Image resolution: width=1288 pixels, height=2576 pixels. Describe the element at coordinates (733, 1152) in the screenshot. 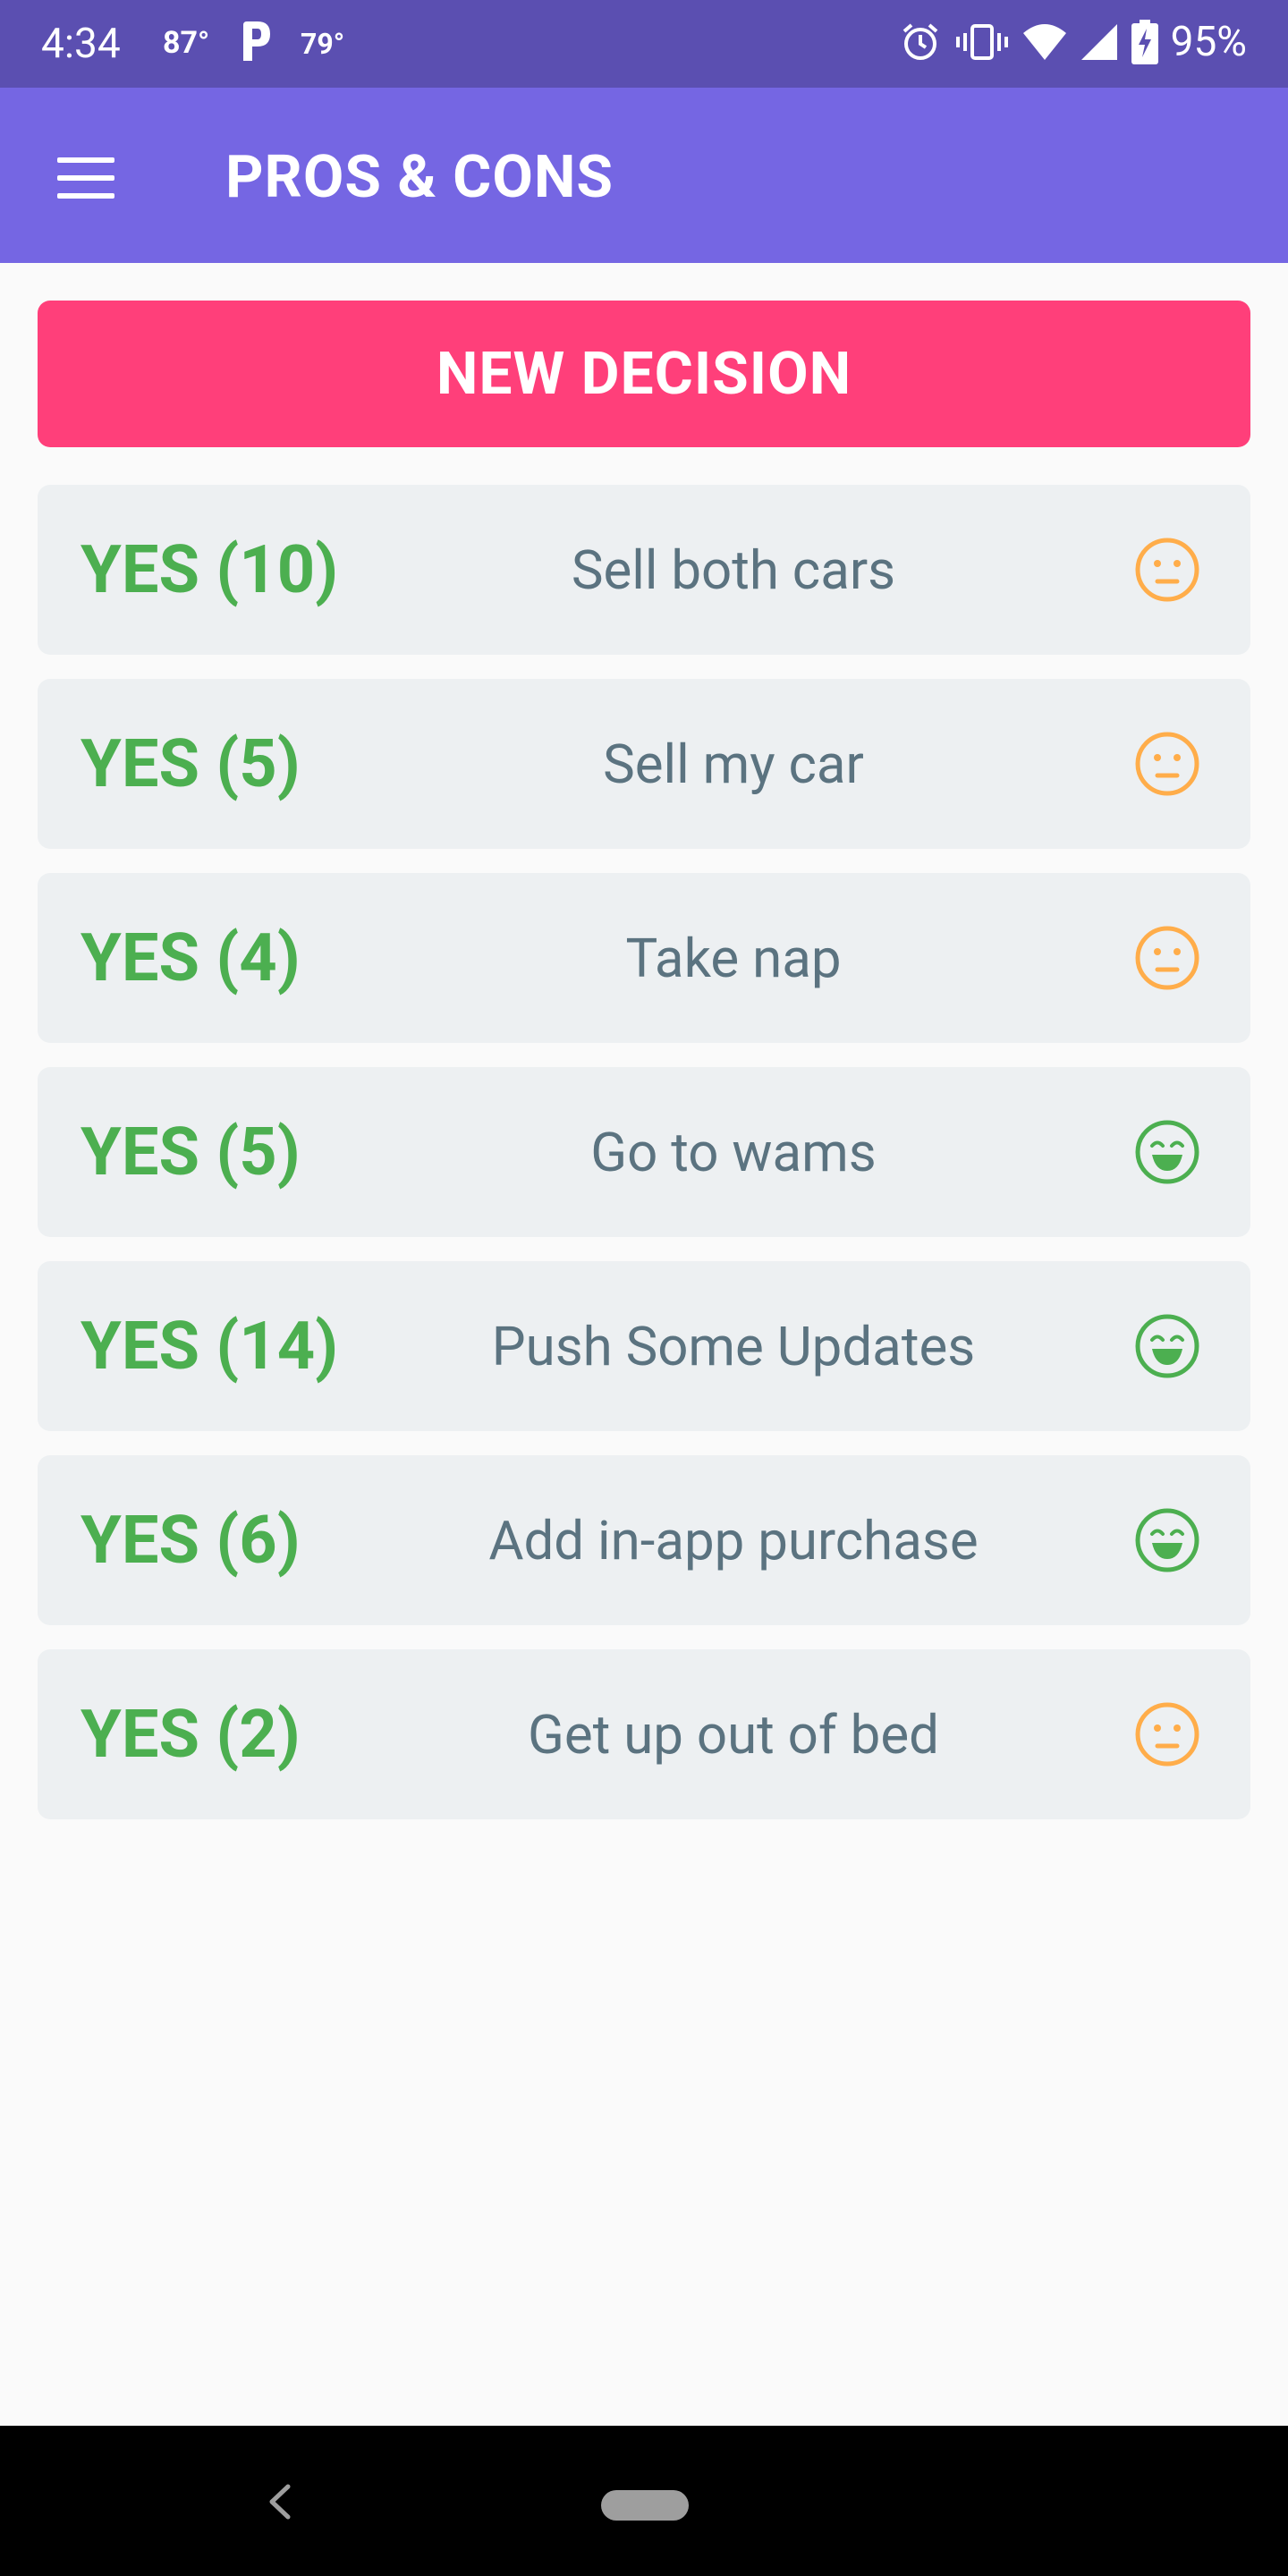

I see `decision-title: Go to wams` at that location.